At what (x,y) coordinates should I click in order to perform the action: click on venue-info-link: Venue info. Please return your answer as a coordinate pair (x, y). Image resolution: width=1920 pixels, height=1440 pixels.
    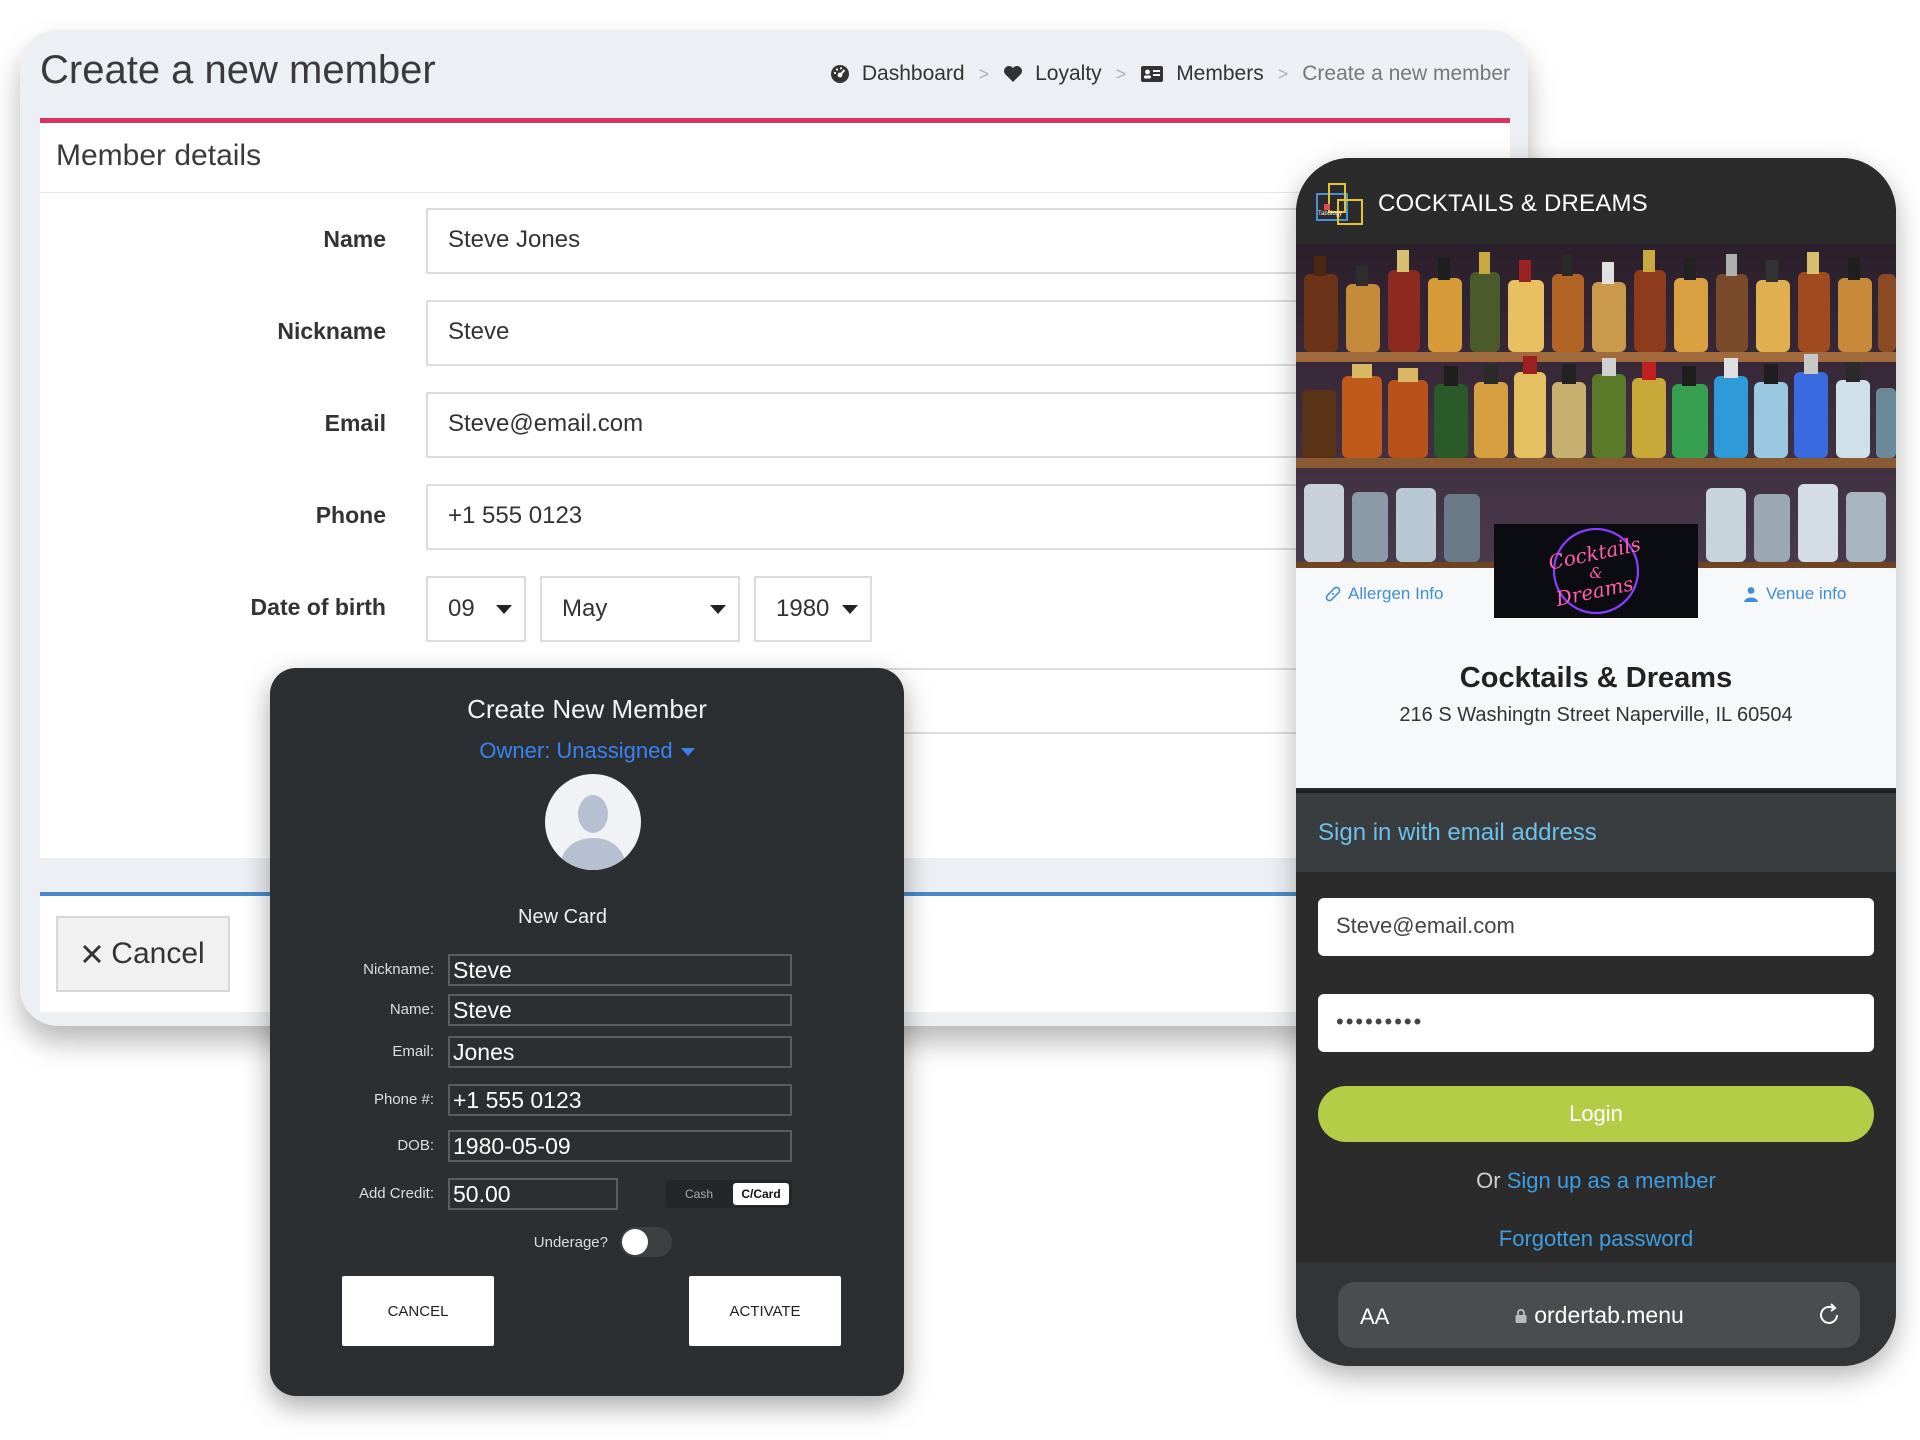
    Looking at the image, I should click on (1794, 594).